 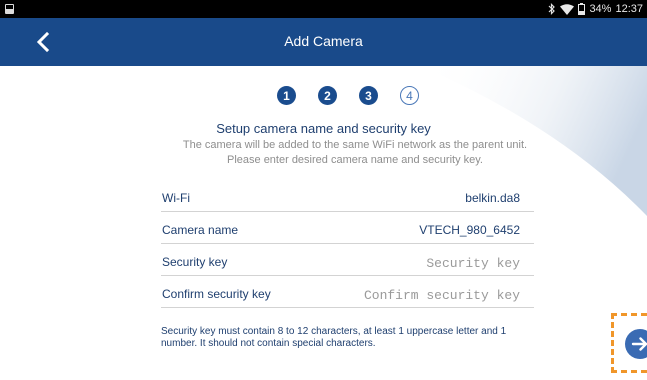 What do you see at coordinates (348, 95) in the screenshot?
I see `stepper: 1 2 3 4` at bounding box center [348, 95].